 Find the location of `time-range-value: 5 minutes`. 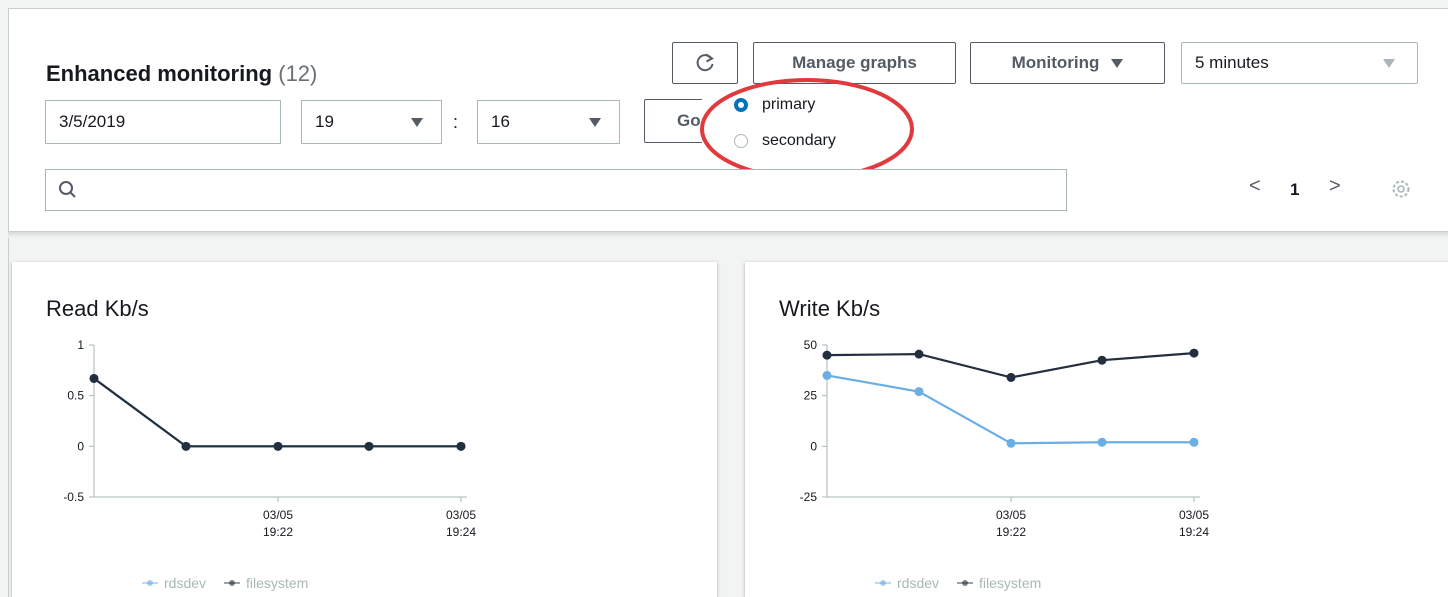

time-range-value: 5 minutes is located at coordinates (1232, 62).